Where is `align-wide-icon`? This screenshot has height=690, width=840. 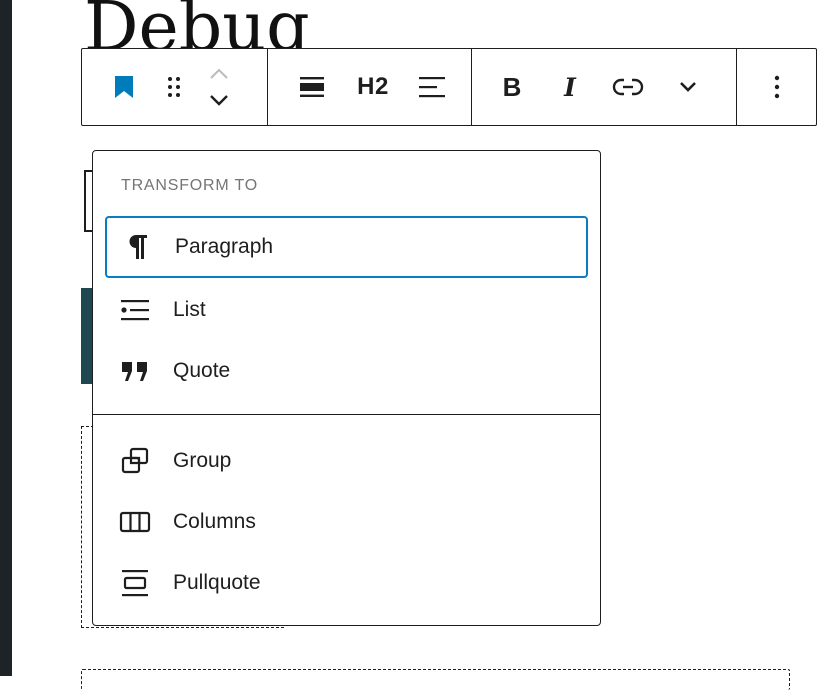
align-wide-icon is located at coordinates (312, 87).